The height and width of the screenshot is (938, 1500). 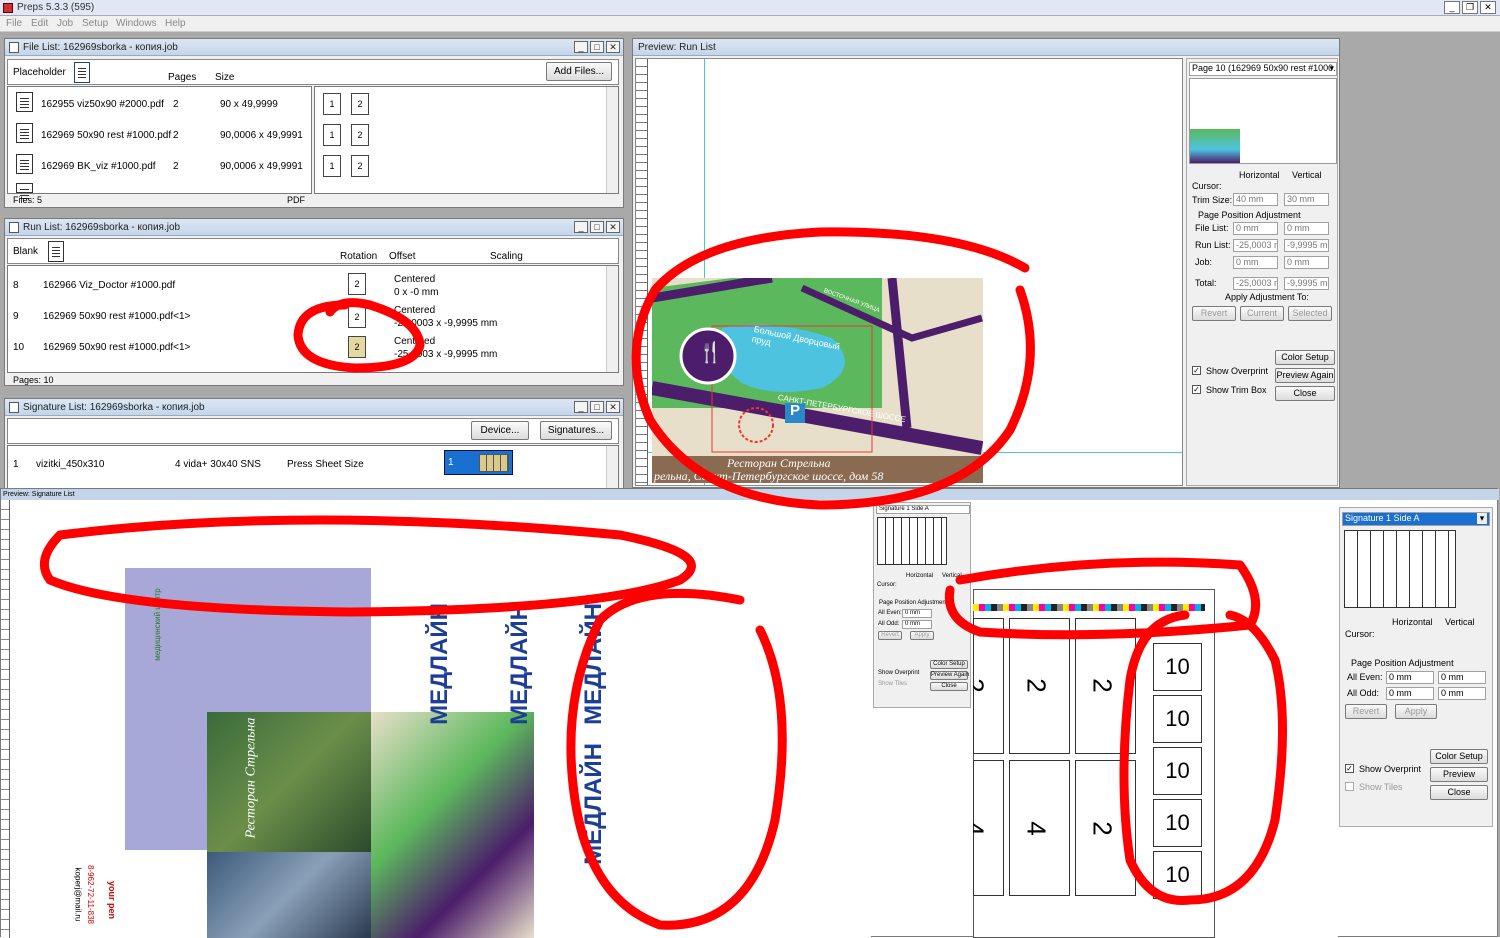 What do you see at coordinates (14, 47) in the screenshot?
I see `document-icon` at bounding box center [14, 47].